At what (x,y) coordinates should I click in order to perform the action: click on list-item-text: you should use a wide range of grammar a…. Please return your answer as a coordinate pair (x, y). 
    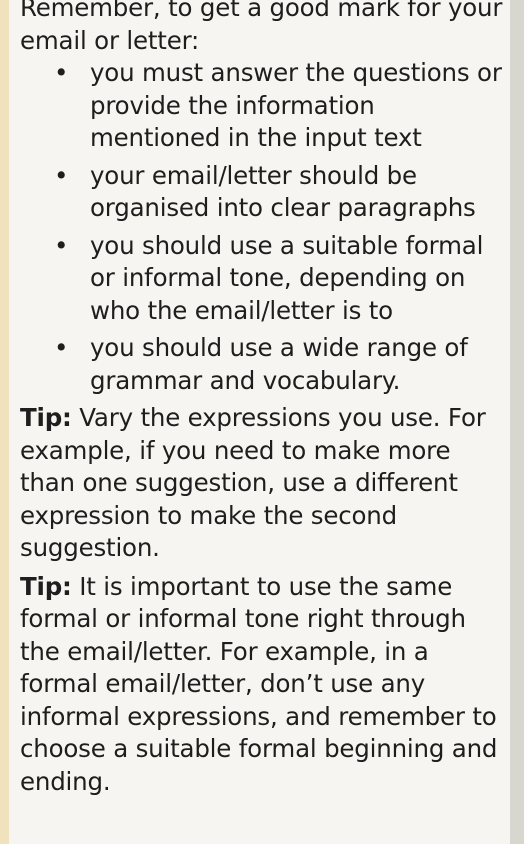
    Looking at the image, I should click on (279, 364).